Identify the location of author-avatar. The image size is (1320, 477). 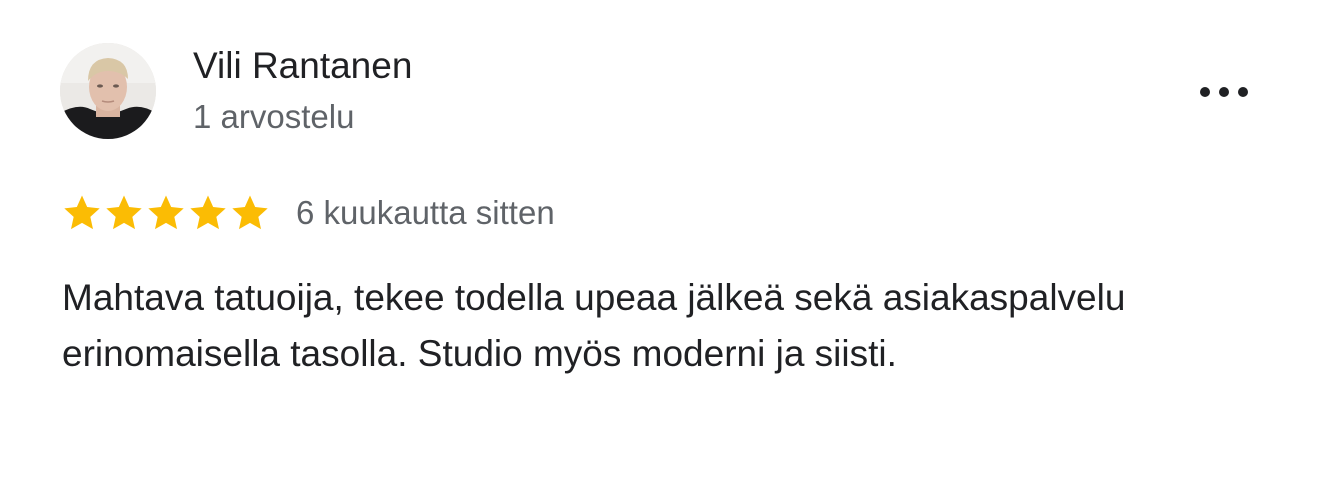
(108, 91).